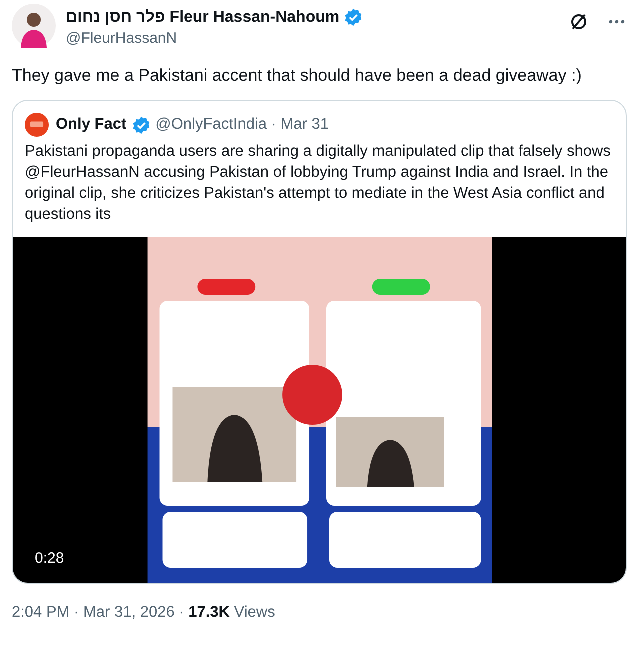 This screenshot has height=666, width=640. Describe the element at coordinates (579, 22) in the screenshot. I see `slashed-circle-icon` at that location.